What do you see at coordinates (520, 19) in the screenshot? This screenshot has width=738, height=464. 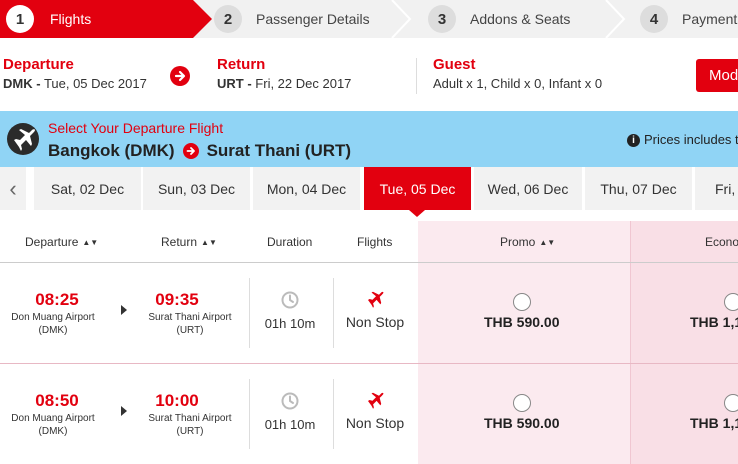 I see `step-label: Addons & Seats` at bounding box center [520, 19].